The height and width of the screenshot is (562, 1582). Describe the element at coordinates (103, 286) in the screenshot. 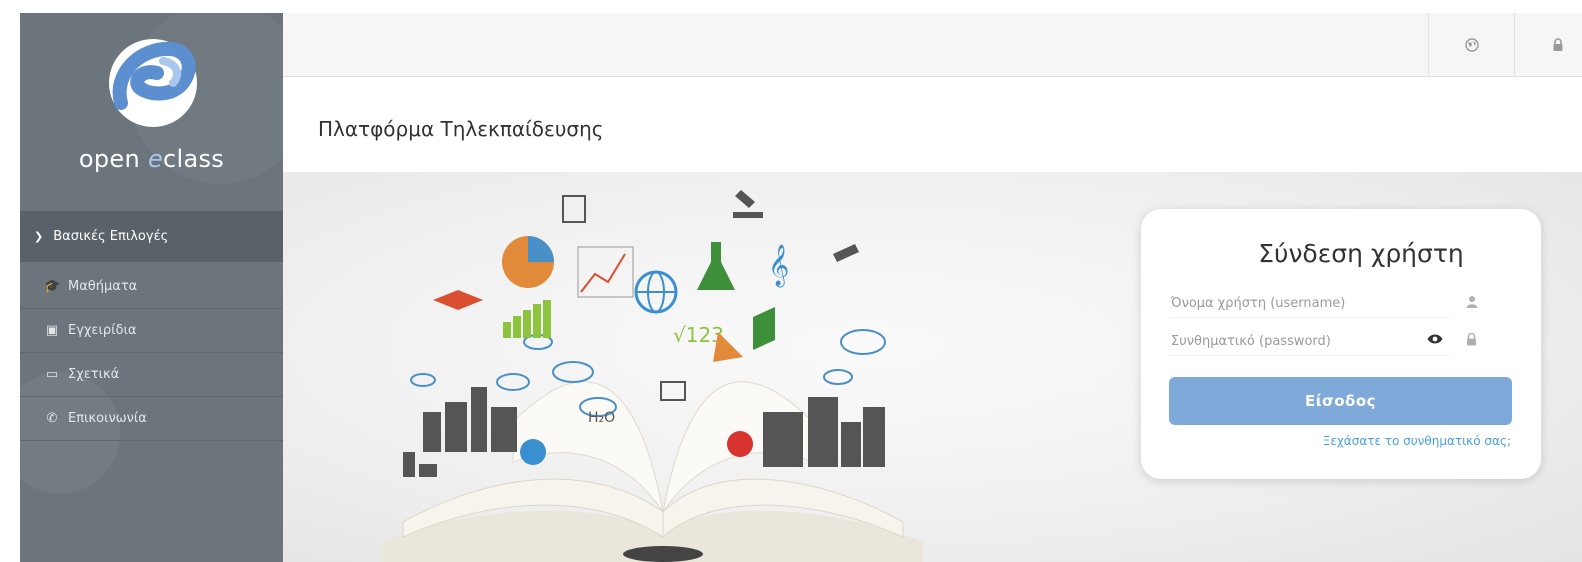

I see `sidebar-item-label: Μαθήματα` at that location.